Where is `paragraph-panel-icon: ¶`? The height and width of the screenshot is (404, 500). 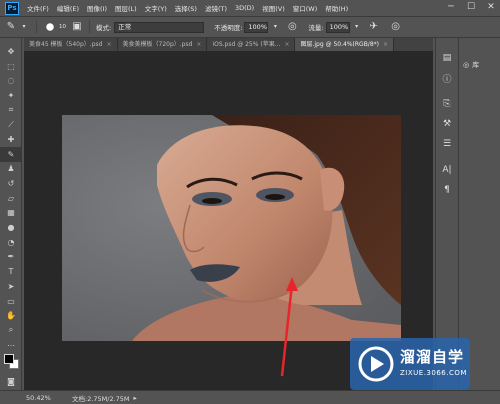 paragraph-panel-icon: ¶ is located at coordinates (447, 190).